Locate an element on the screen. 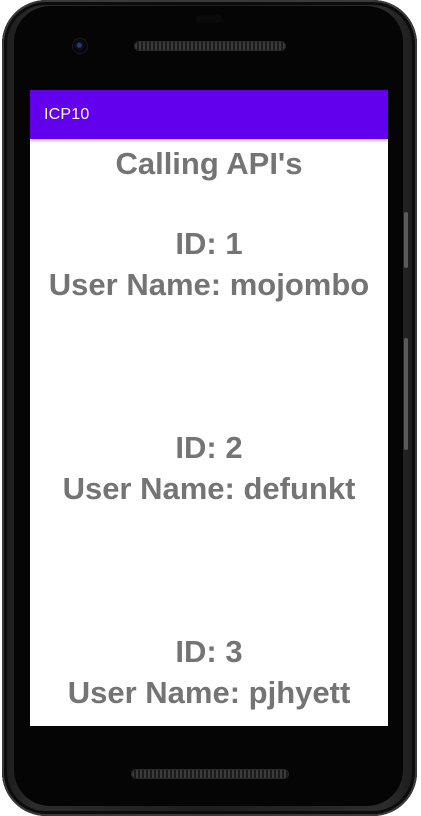 The width and height of the screenshot is (421, 816). user-id-label: ID: 2 is located at coordinates (209, 447).